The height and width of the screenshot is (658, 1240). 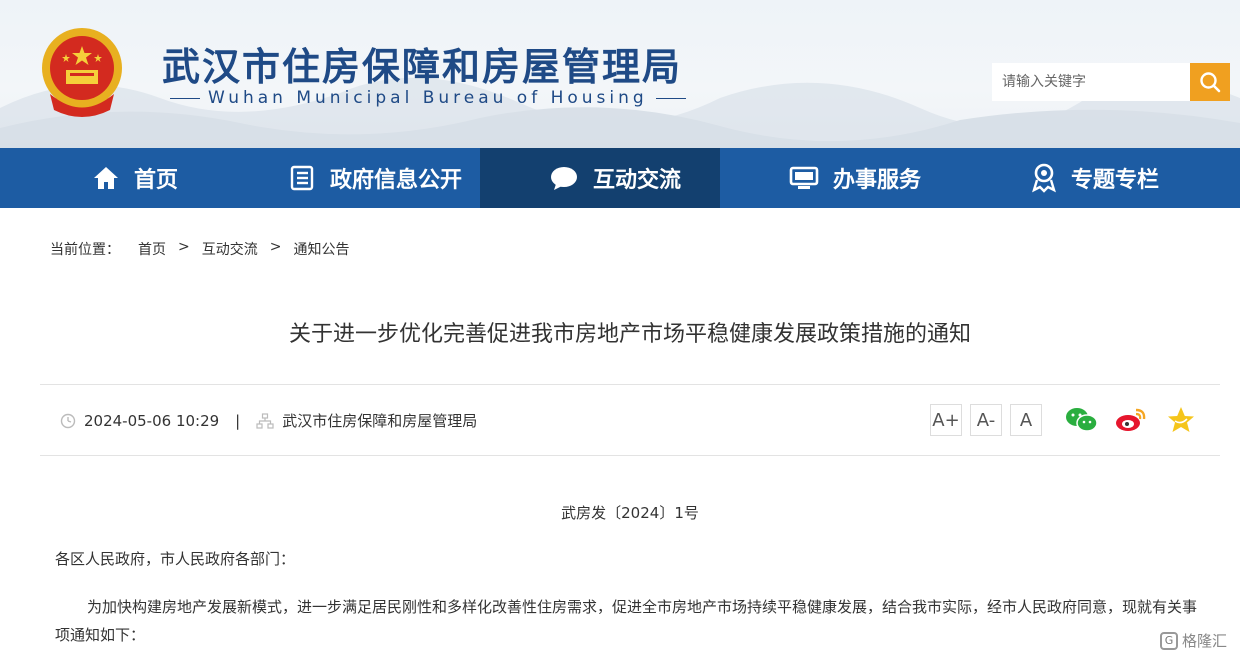 What do you see at coordinates (804, 177) in the screenshot?
I see `monitor-icon` at bounding box center [804, 177].